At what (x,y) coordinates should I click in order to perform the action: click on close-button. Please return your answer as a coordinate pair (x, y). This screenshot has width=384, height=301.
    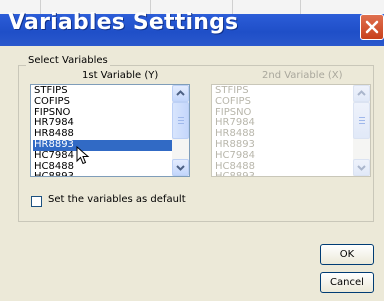
    Looking at the image, I should click on (372, 27).